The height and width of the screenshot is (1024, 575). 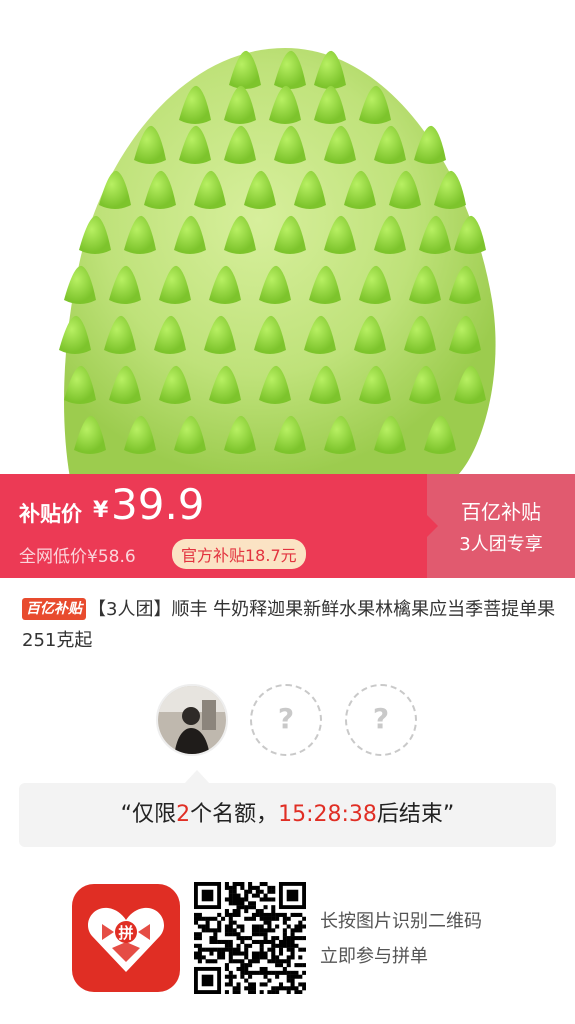 I want to click on countdown-timer: 15:28:38, so click(x=327, y=814).